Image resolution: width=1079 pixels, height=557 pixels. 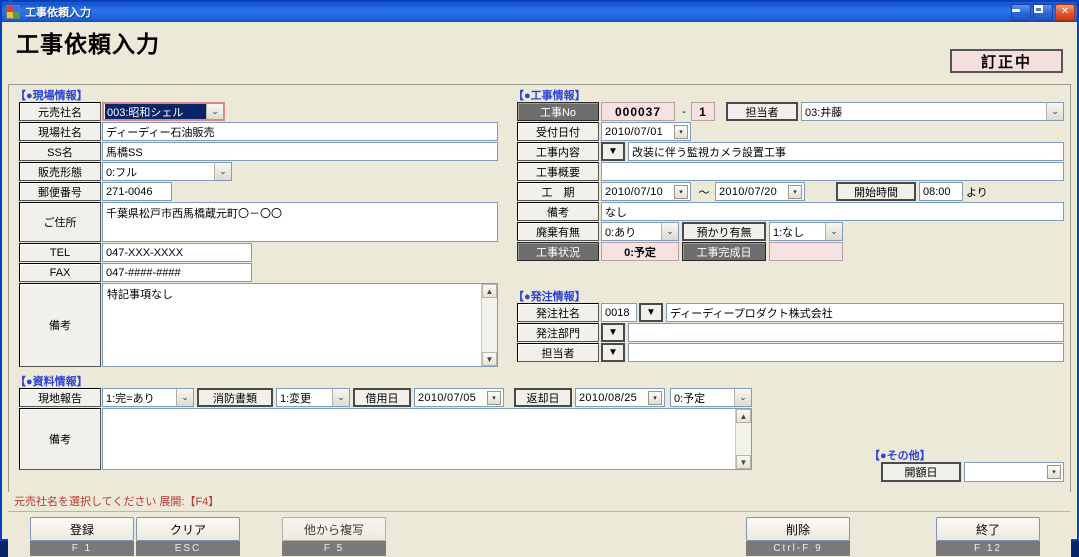 What do you see at coordinates (51, 382) in the screenshot?
I see `section-header-doc-info: 【●資料情報】` at bounding box center [51, 382].